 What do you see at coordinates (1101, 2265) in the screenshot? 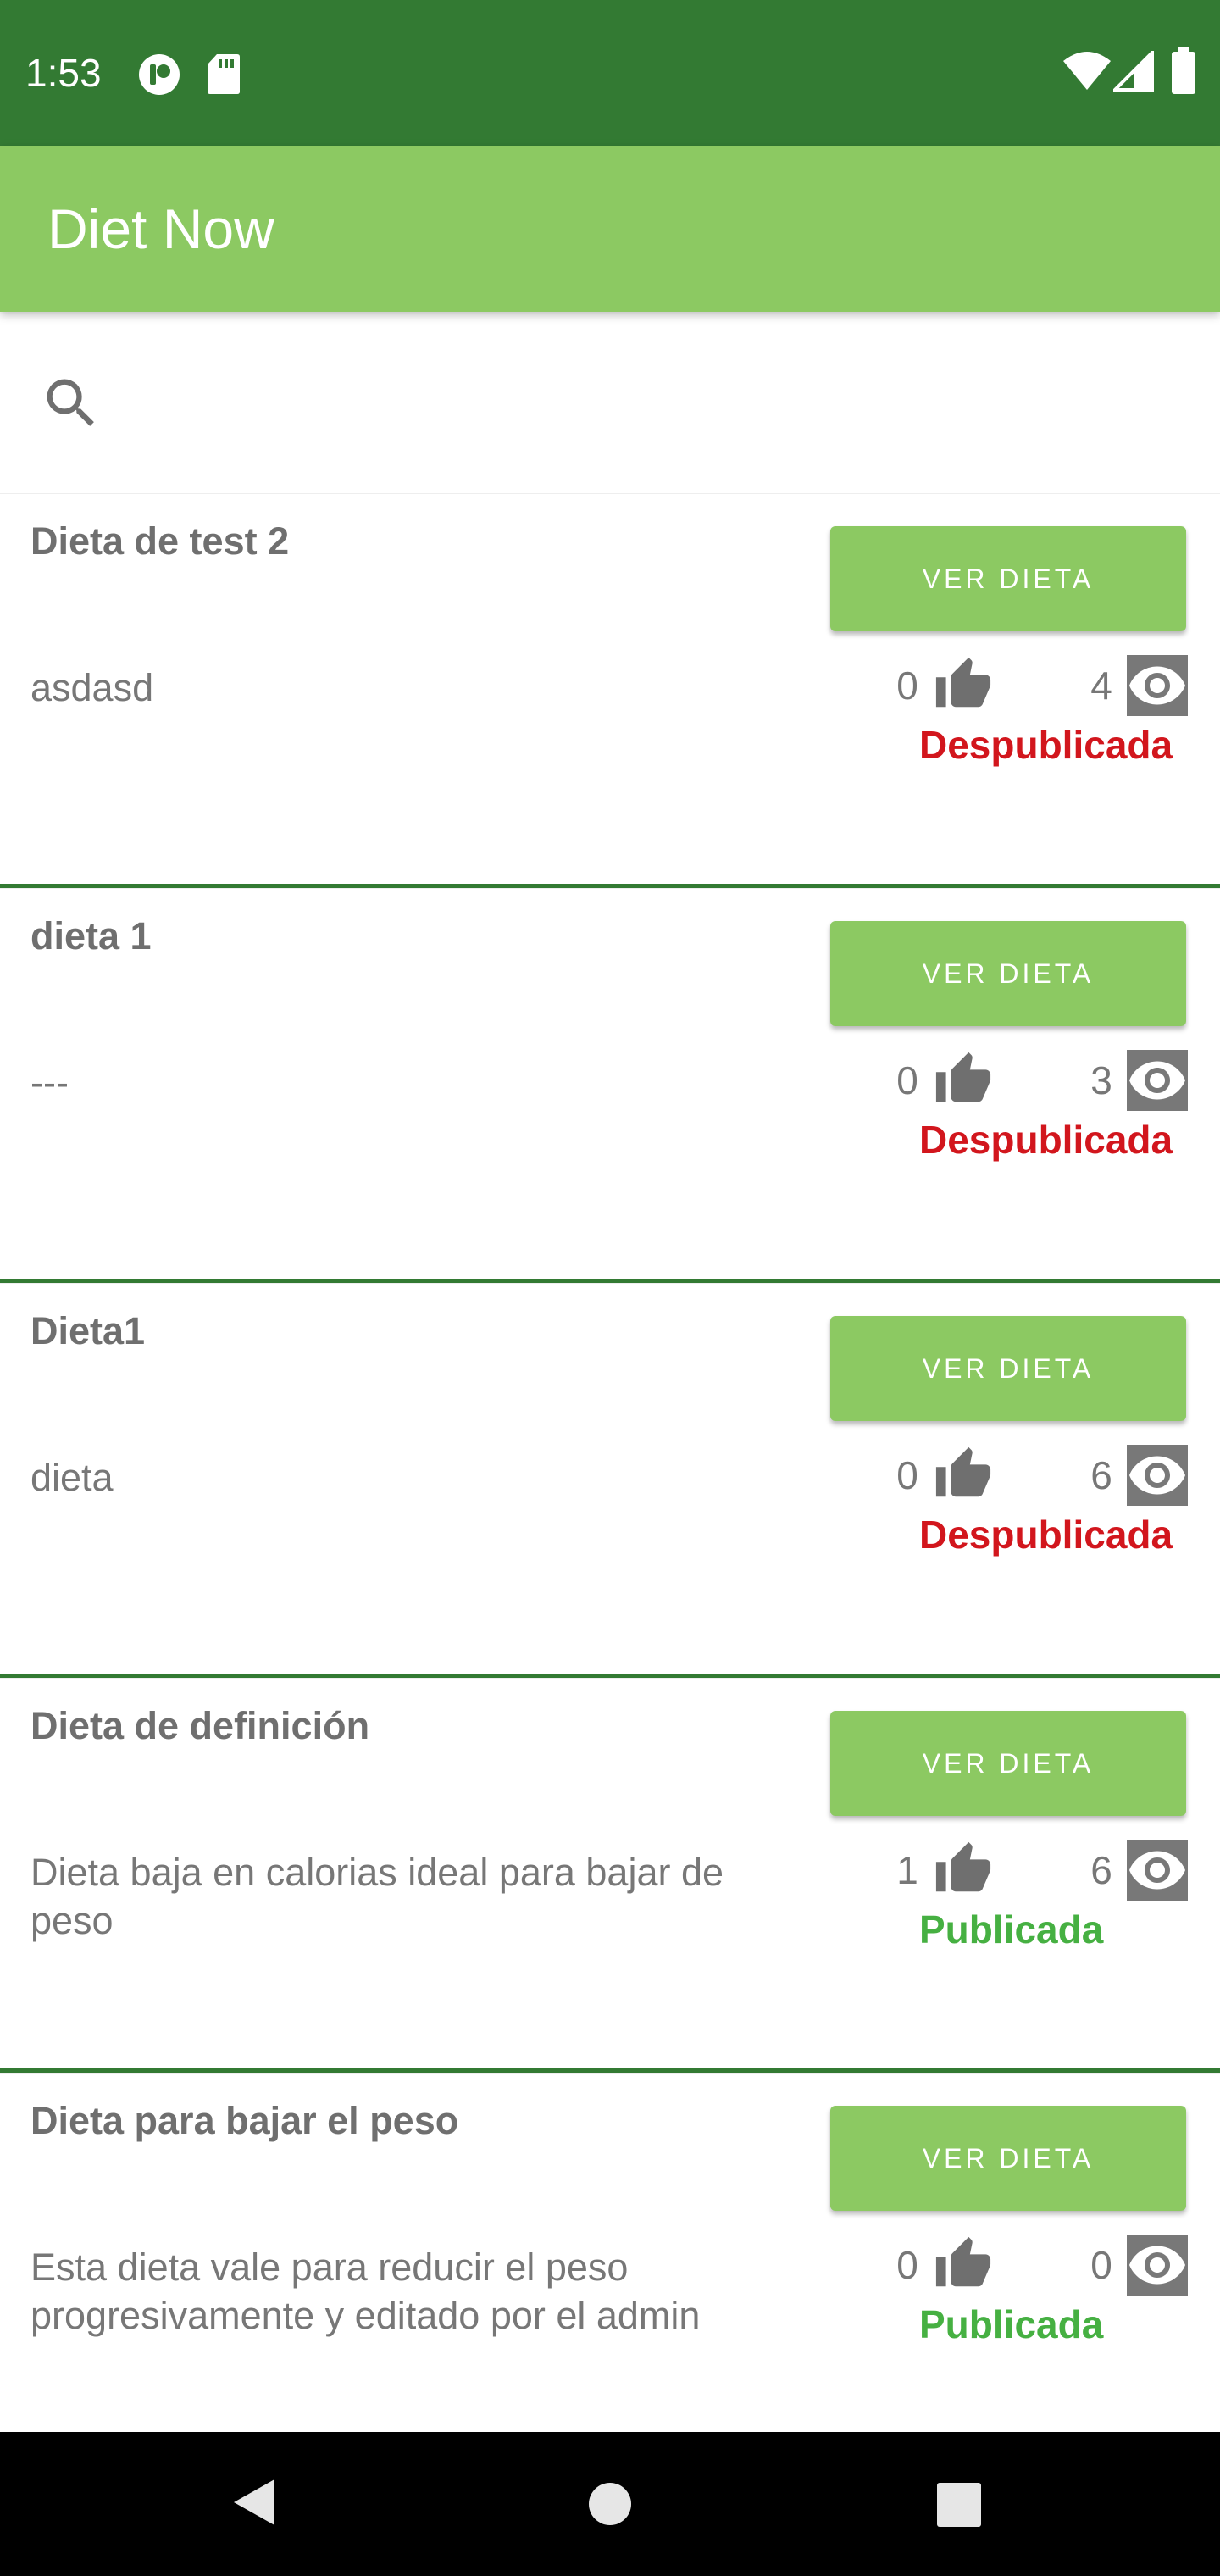
I see `views-count: 0` at bounding box center [1101, 2265].